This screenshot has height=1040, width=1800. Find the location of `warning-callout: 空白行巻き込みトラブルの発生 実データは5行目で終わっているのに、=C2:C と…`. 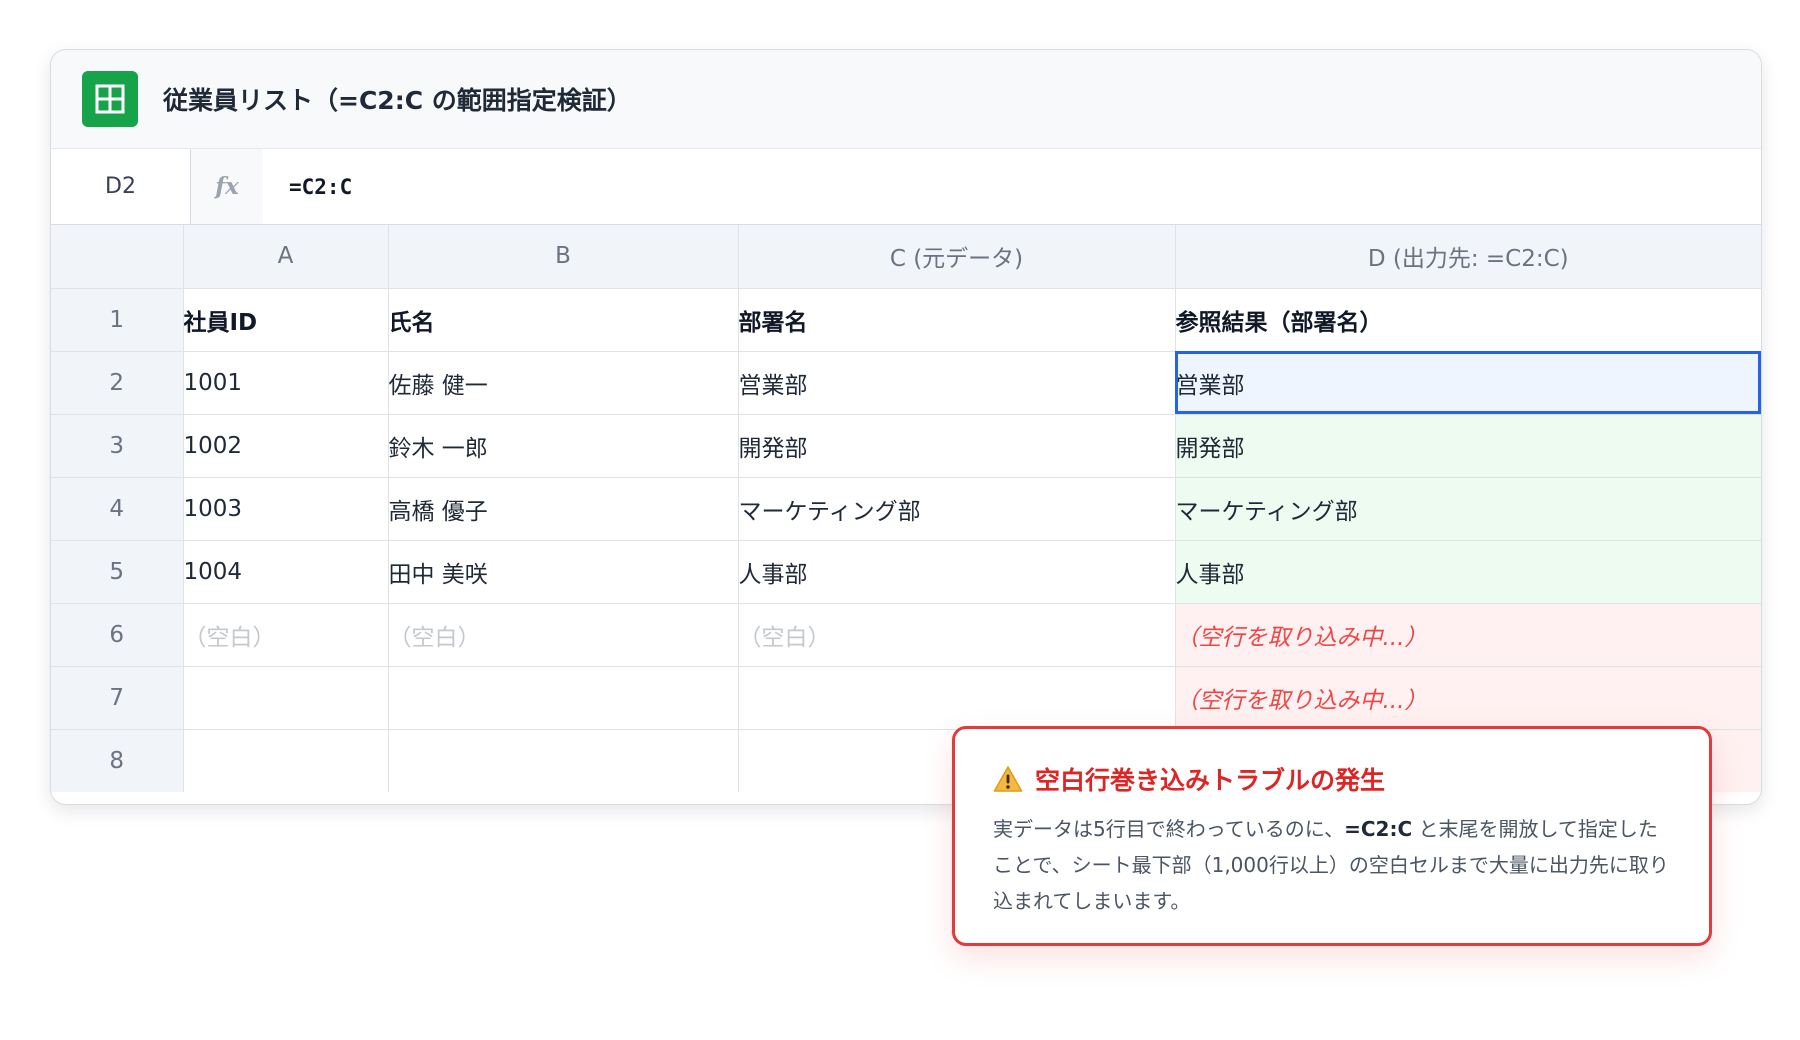

warning-callout: 空白行巻き込みトラブルの発生 実データは5行目で終わっているのに、=C2:C と… is located at coordinates (1332, 836).